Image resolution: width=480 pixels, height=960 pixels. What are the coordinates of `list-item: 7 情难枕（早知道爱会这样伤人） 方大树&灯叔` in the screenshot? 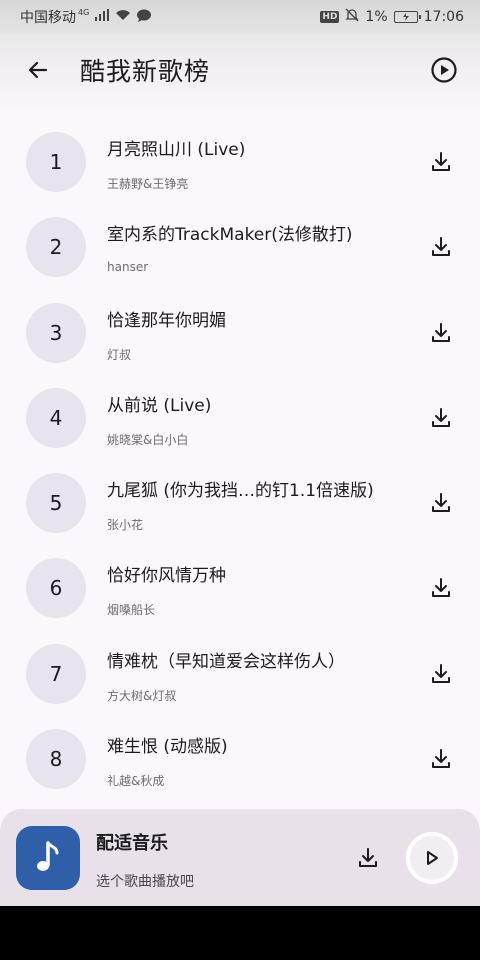 It's located at (240, 674).